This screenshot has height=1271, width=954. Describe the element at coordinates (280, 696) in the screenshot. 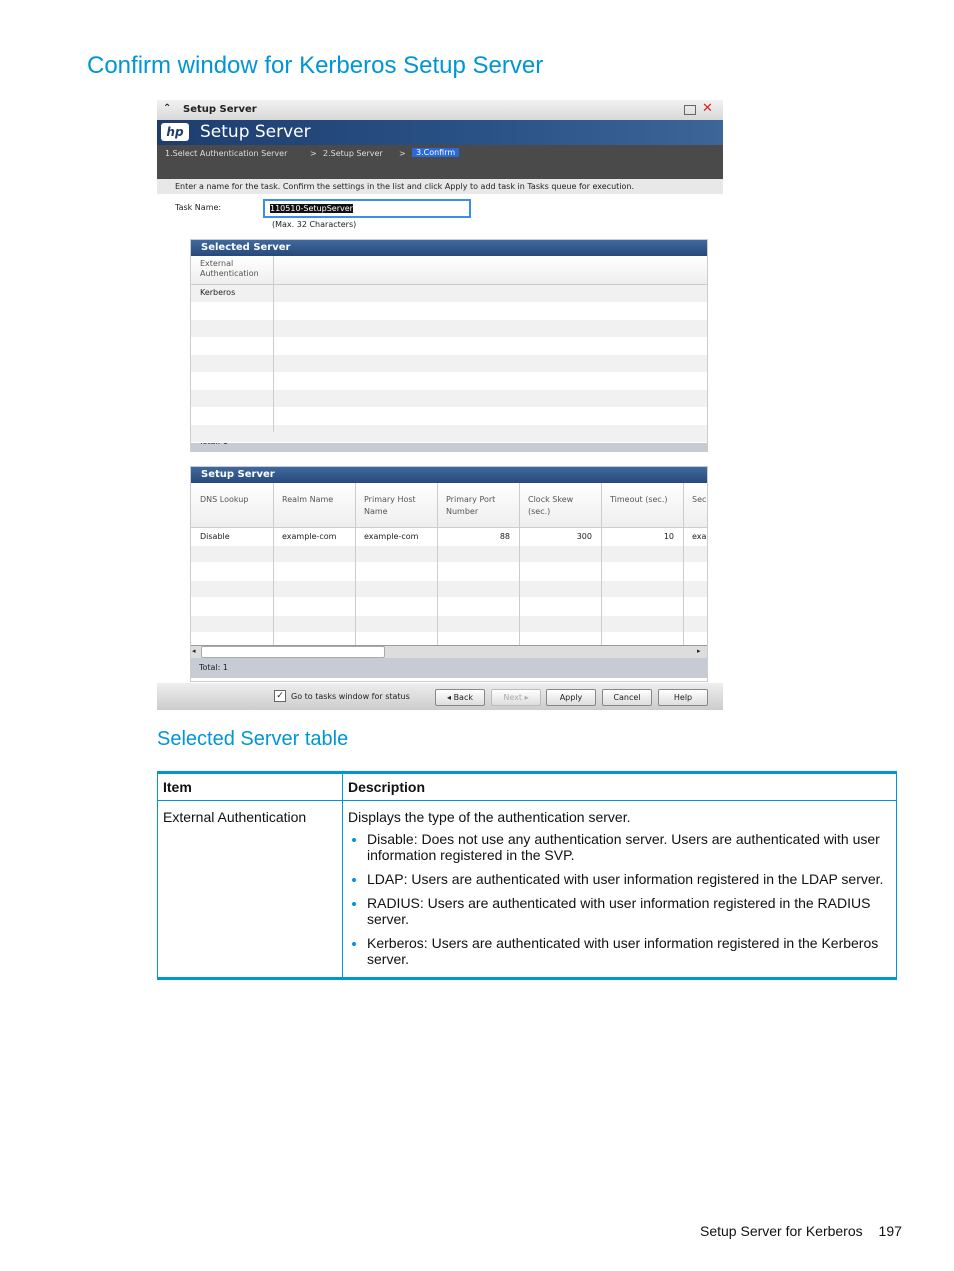

I see `status-checkbox: ✓` at that location.